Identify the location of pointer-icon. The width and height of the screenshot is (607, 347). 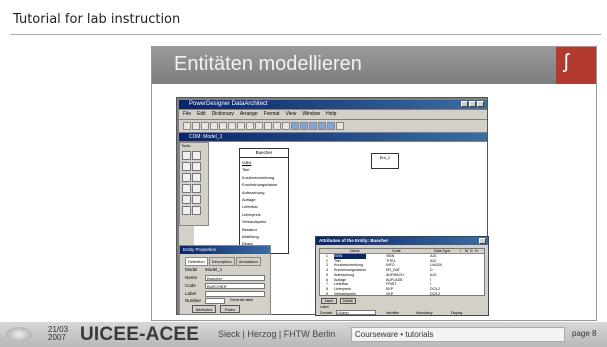
(186, 155).